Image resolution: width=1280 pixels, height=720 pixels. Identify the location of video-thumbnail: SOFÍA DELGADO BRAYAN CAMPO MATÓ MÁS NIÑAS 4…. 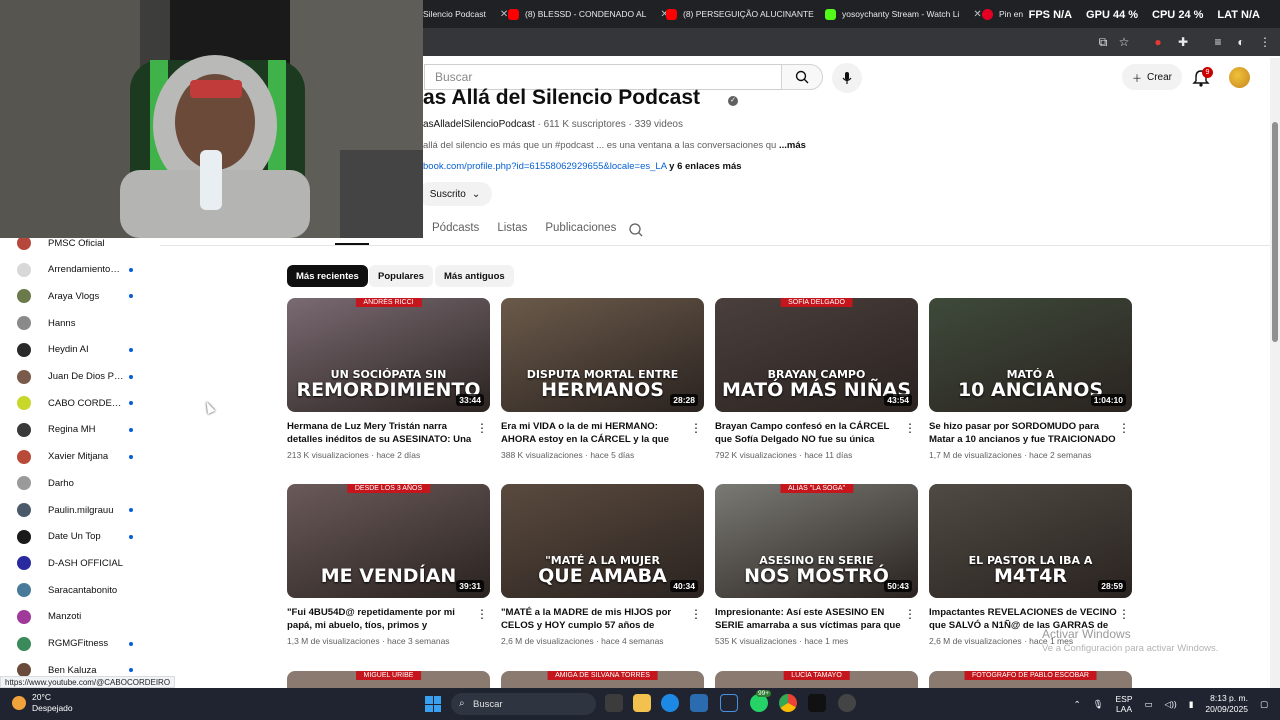
(816, 355).